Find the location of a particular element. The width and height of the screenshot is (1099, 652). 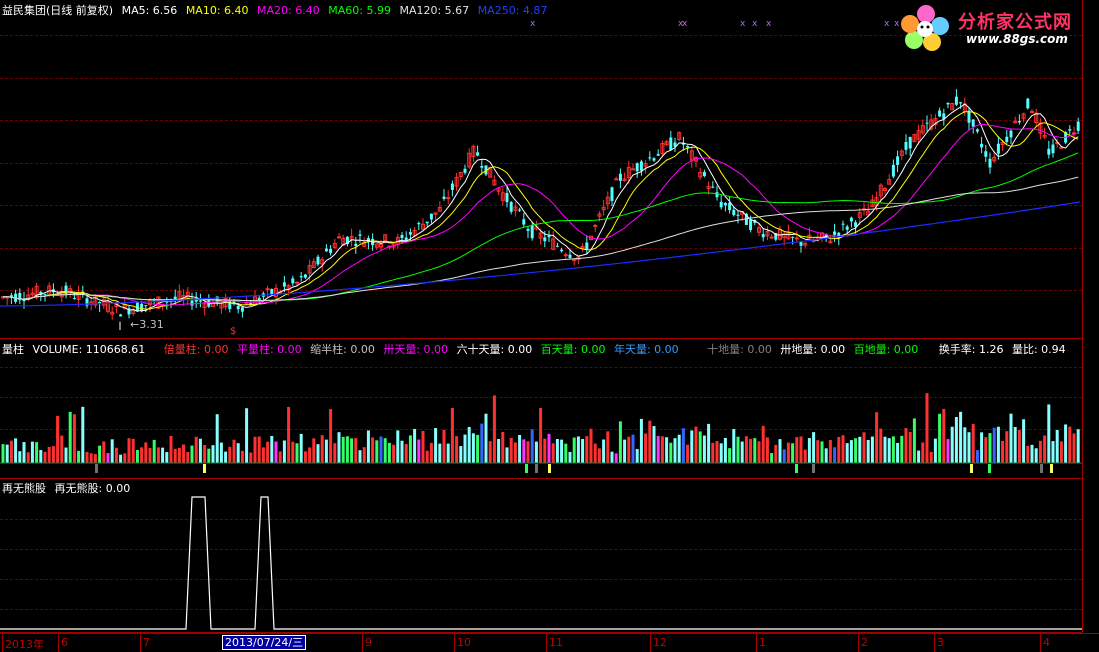

signal-x-mark: x is located at coordinates (769, 24).